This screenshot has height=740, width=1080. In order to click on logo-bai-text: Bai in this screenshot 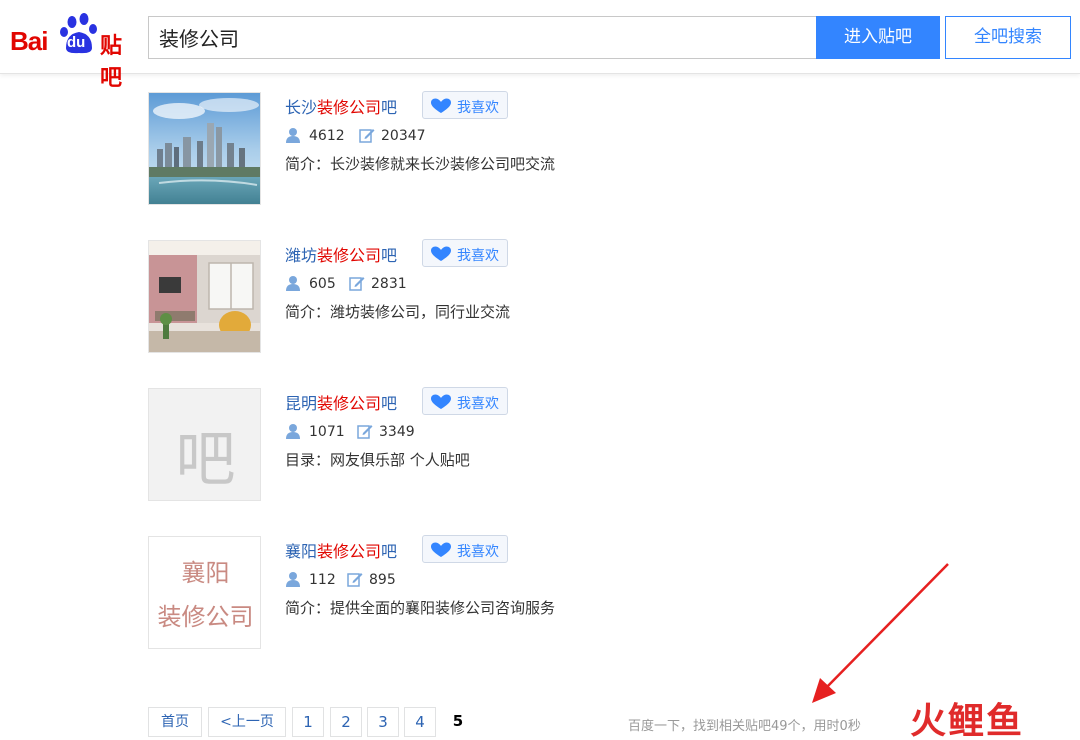, I will do `click(29, 41)`.